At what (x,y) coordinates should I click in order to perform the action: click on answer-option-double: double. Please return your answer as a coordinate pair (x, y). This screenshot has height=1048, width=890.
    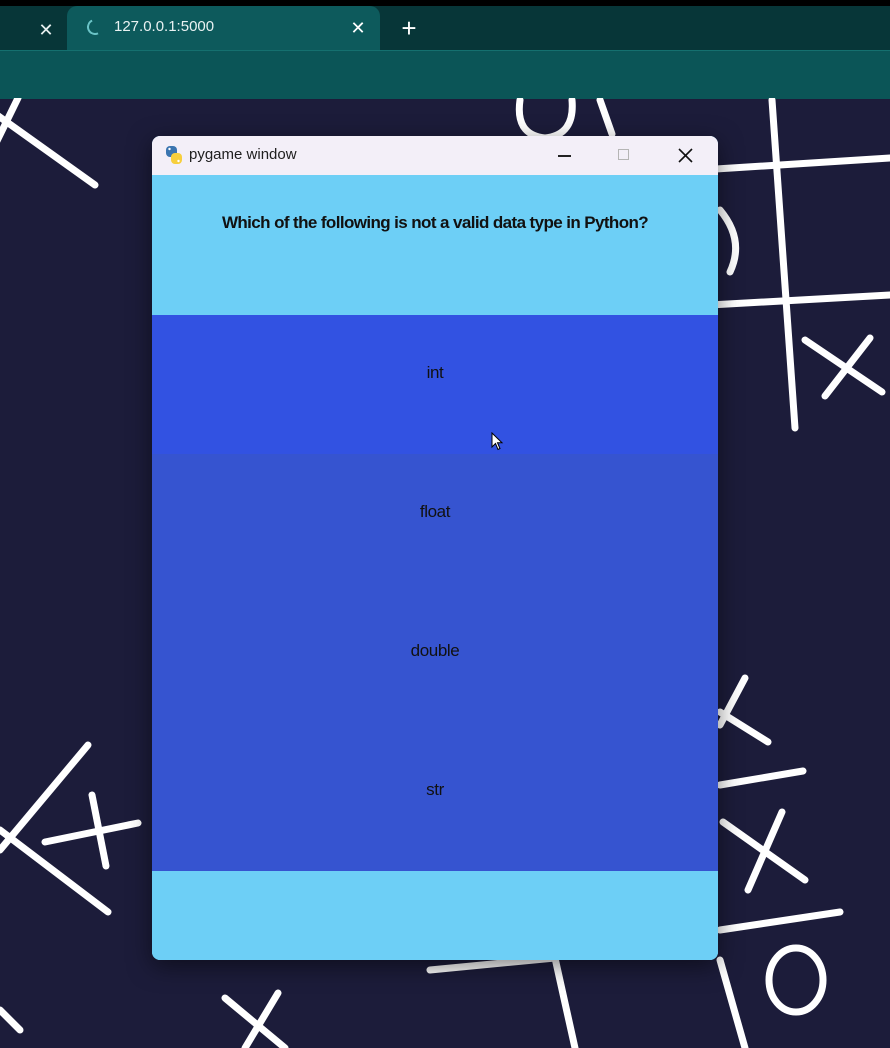
    Looking at the image, I should click on (435, 662).